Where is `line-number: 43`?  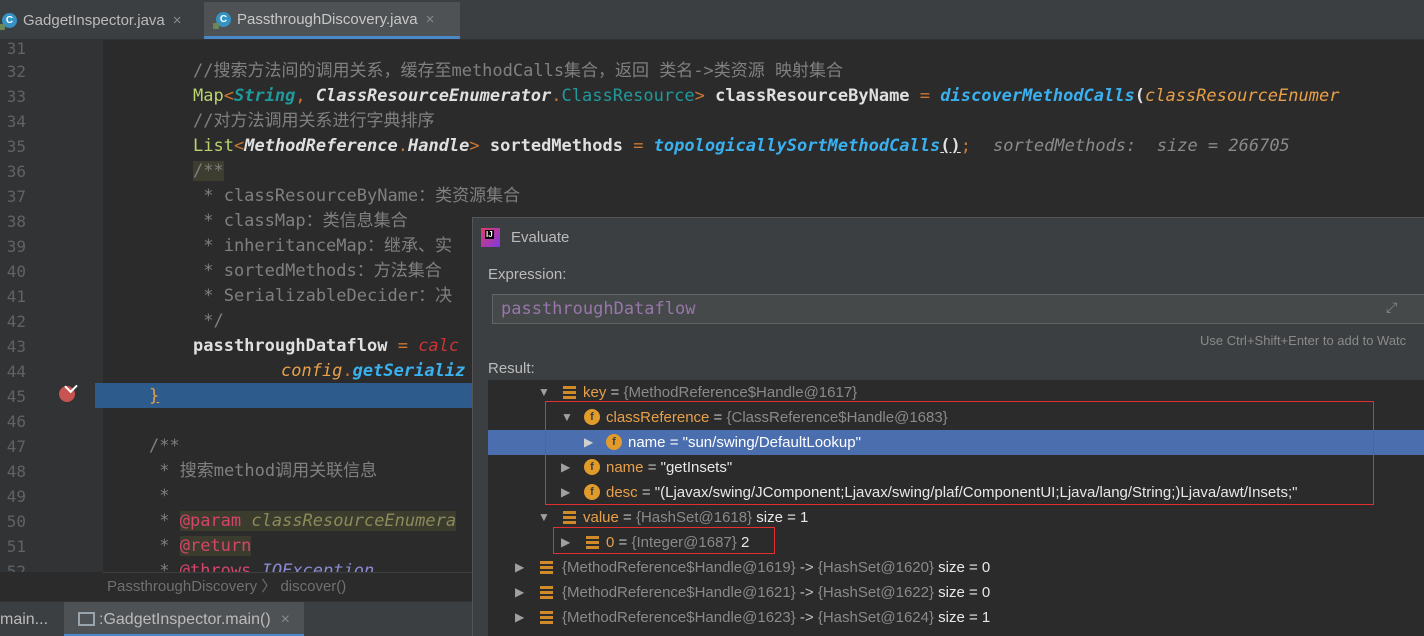 line-number: 43 is located at coordinates (16, 346).